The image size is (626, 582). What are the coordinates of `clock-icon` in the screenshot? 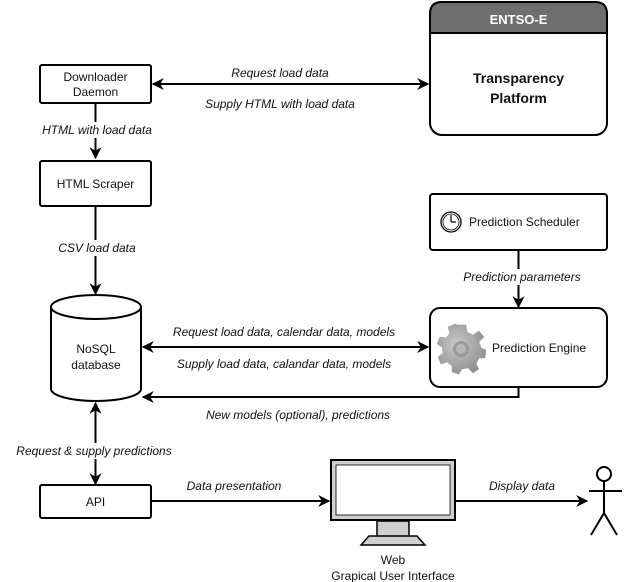 It's located at (451, 222).